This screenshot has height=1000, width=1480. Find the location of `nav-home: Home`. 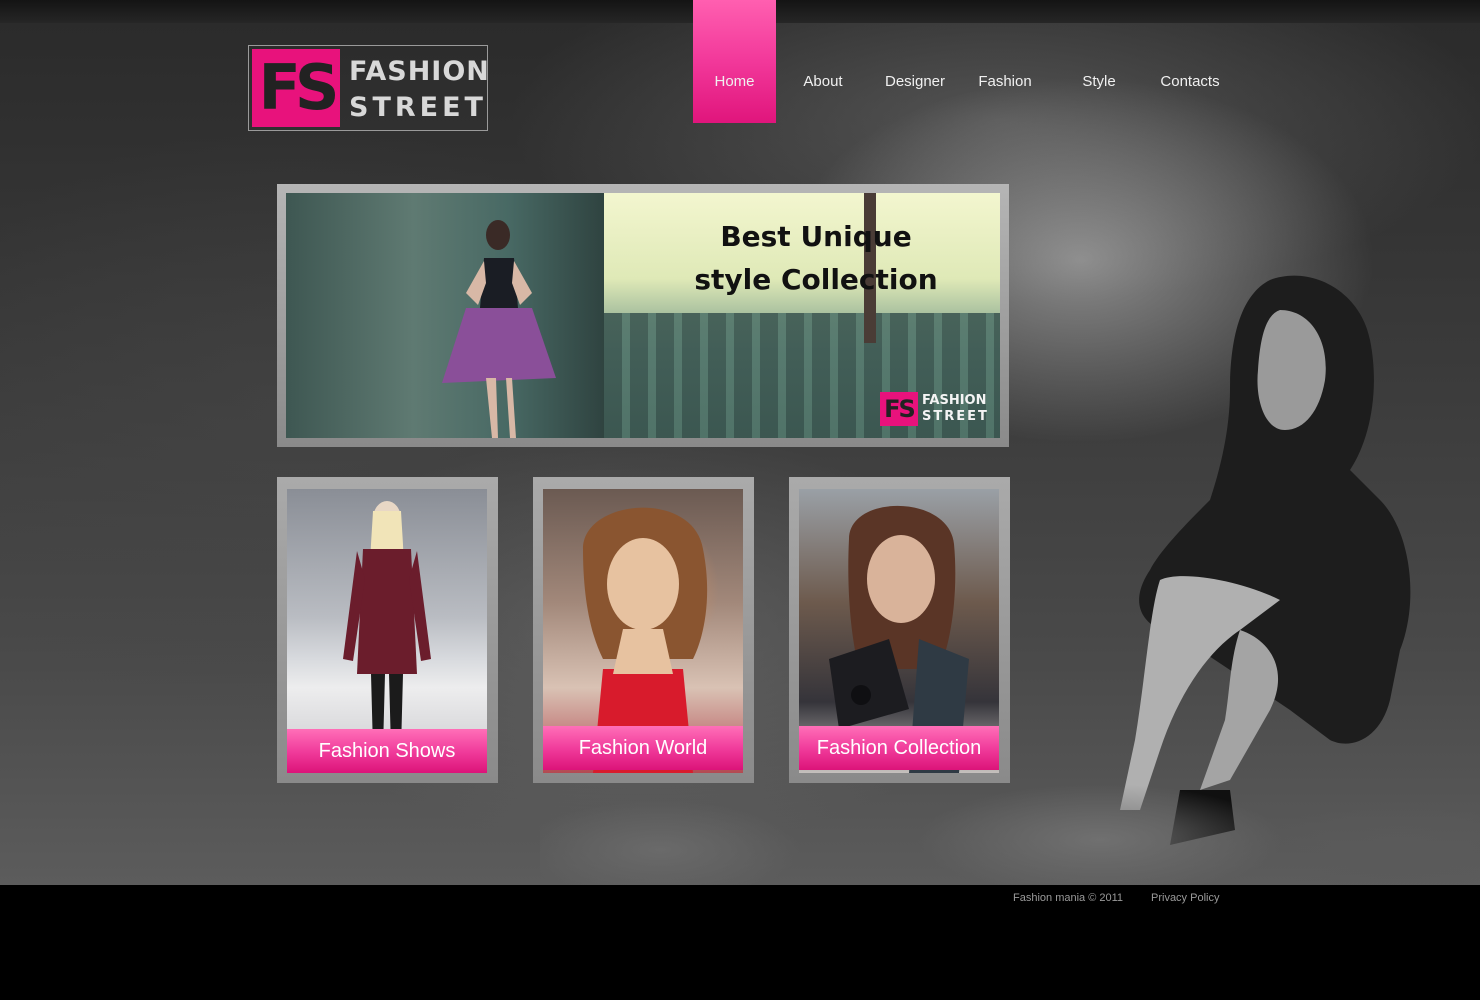

nav-home: Home is located at coordinates (734, 61).